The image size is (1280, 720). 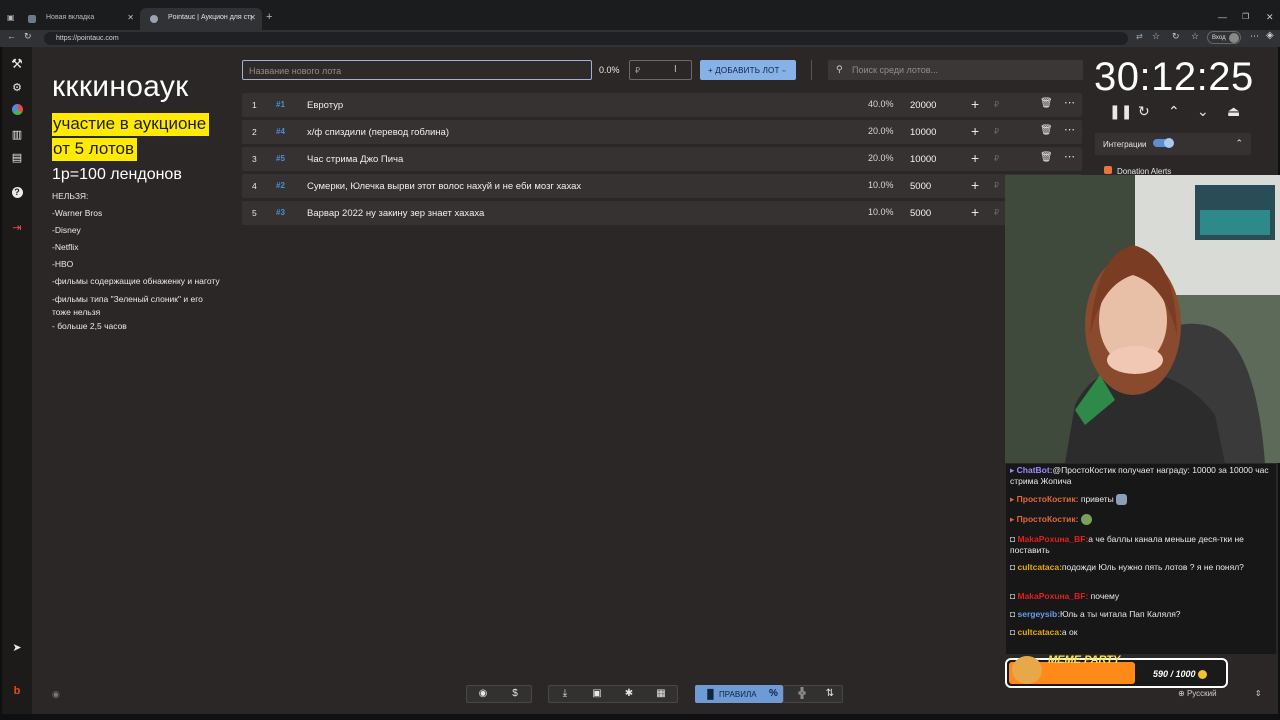 I want to click on percent-icon: %, so click(x=773, y=693).